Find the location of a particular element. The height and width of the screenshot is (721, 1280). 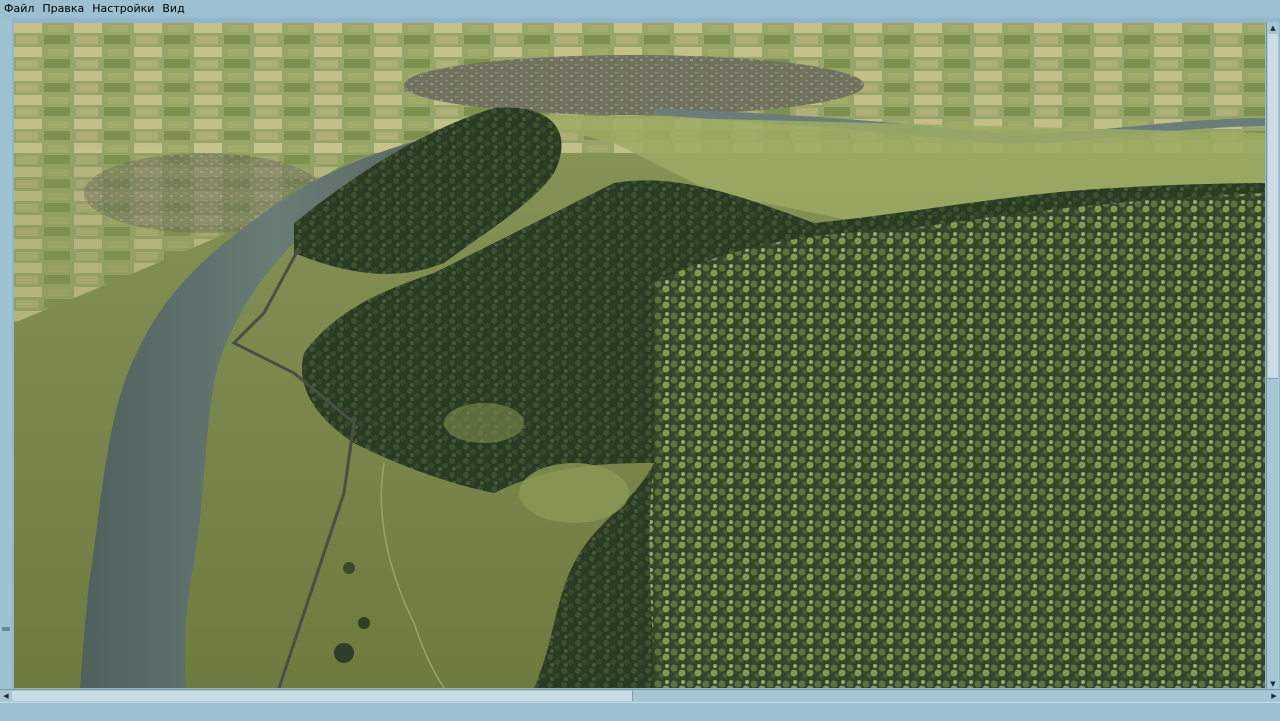

status-bar is located at coordinates (640, 711).